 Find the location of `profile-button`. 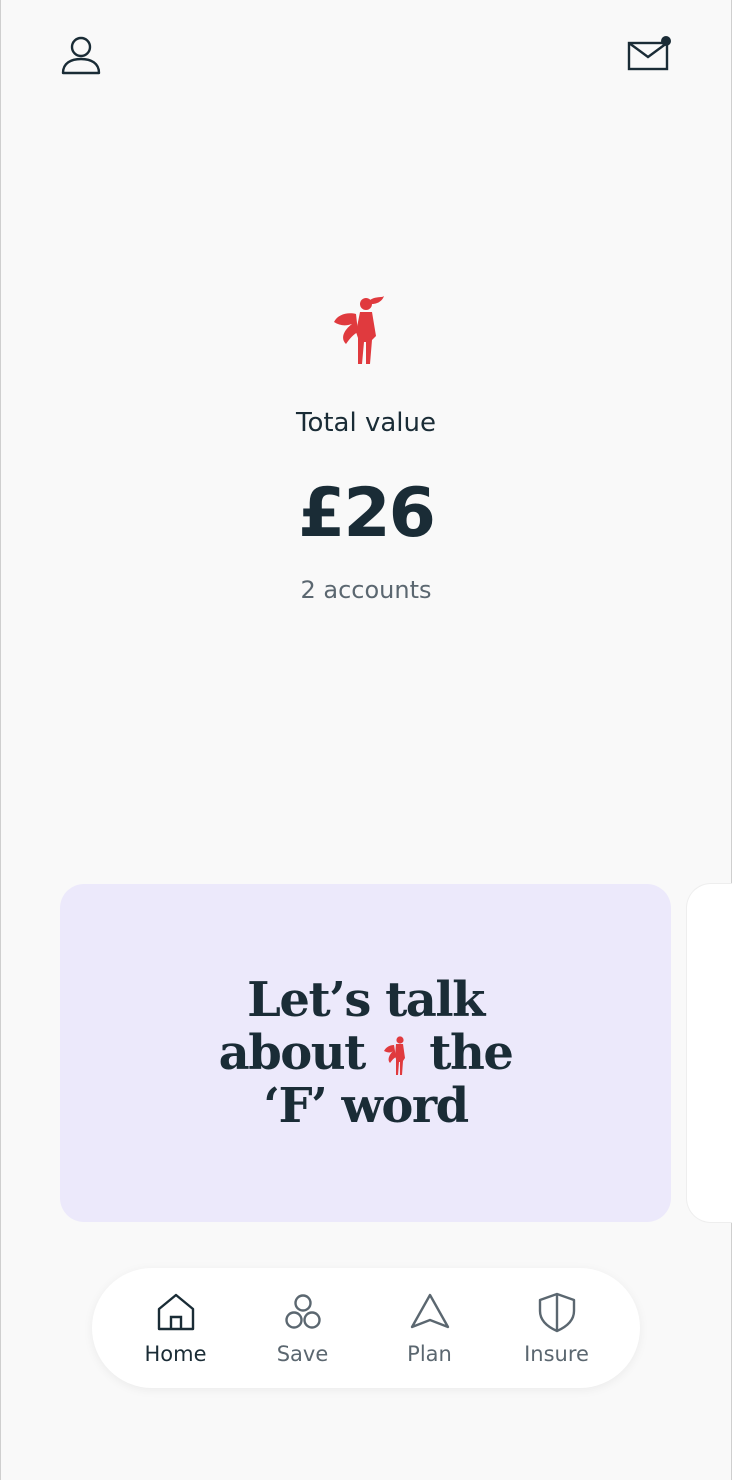

profile-button is located at coordinates (81, 55).